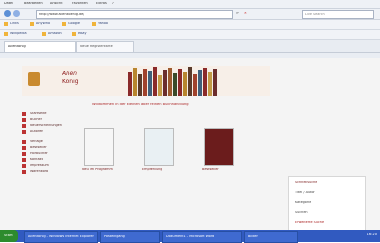 This screenshot has height=243, width=380. Describe the element at coordinates (7, 13) in the screenshot. I see `back-icon` at that location.